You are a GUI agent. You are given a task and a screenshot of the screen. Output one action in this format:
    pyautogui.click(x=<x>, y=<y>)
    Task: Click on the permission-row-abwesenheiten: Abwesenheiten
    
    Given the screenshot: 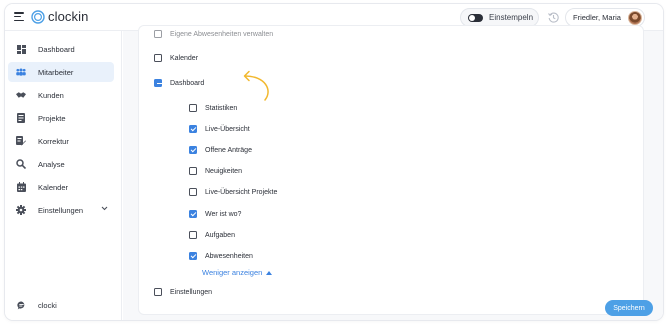 What is the action you would take?
    pyautogui.click(x=221, y=256)
    